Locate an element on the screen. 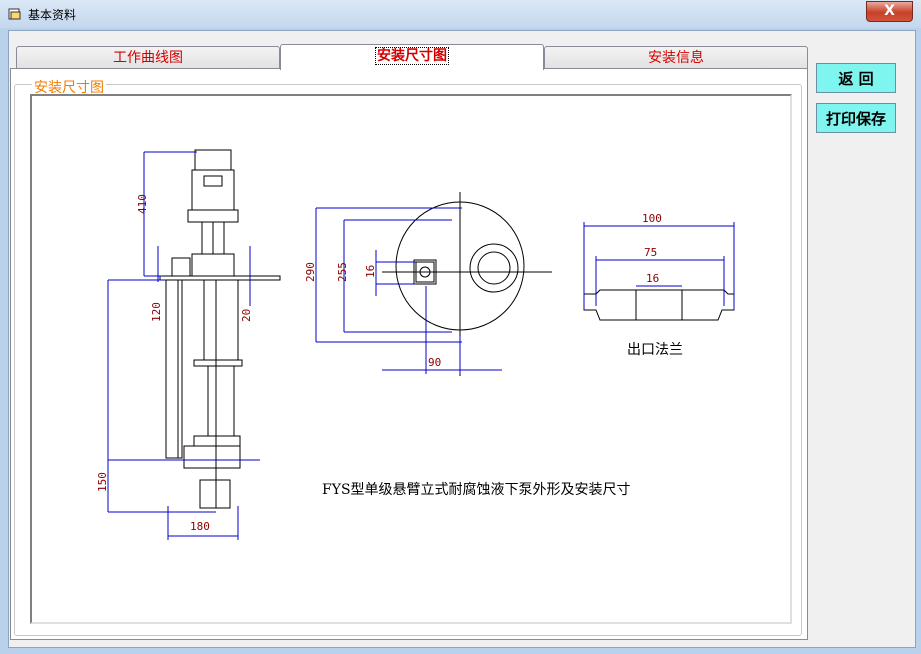 The height and width of the screenshot is (654, 921). dim-16-top: 16 is located at coordinates (370, 271).